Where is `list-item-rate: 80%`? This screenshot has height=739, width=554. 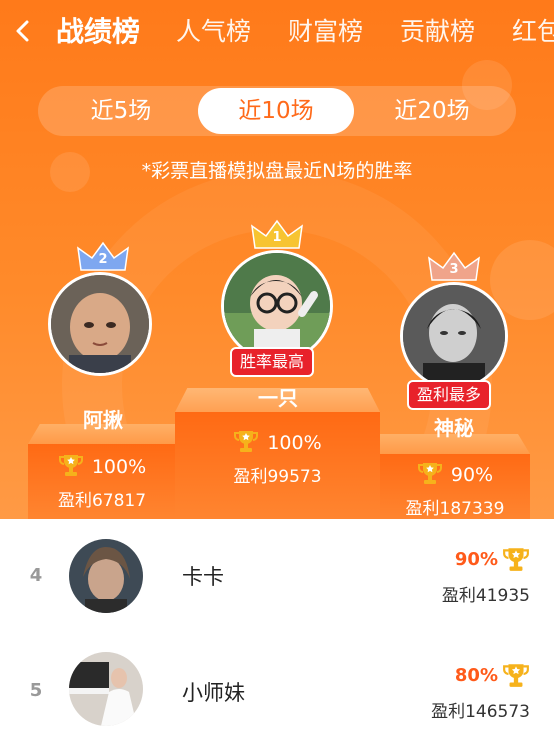
list-item-rate: 80% is located at coordinates (476, 675).